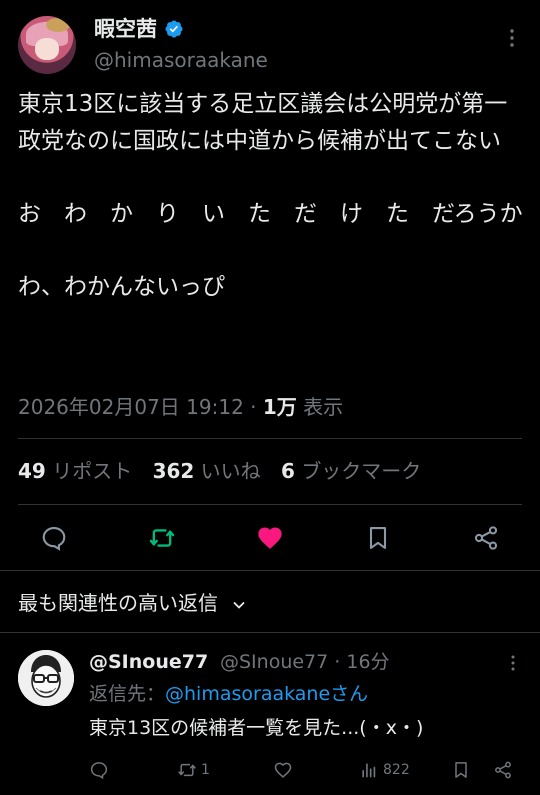 This screenshot has width=540, height=795. I want to click on reply-bookmark-button, so click(461, 770).